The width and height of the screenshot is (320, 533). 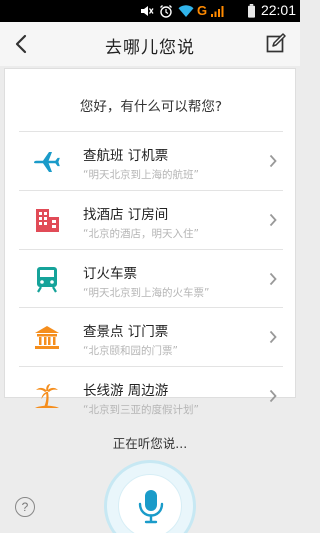 What do you see at coordinates (47, 338) in the screenshot?
I see `temple-icon` at bounding box center [47, 338].